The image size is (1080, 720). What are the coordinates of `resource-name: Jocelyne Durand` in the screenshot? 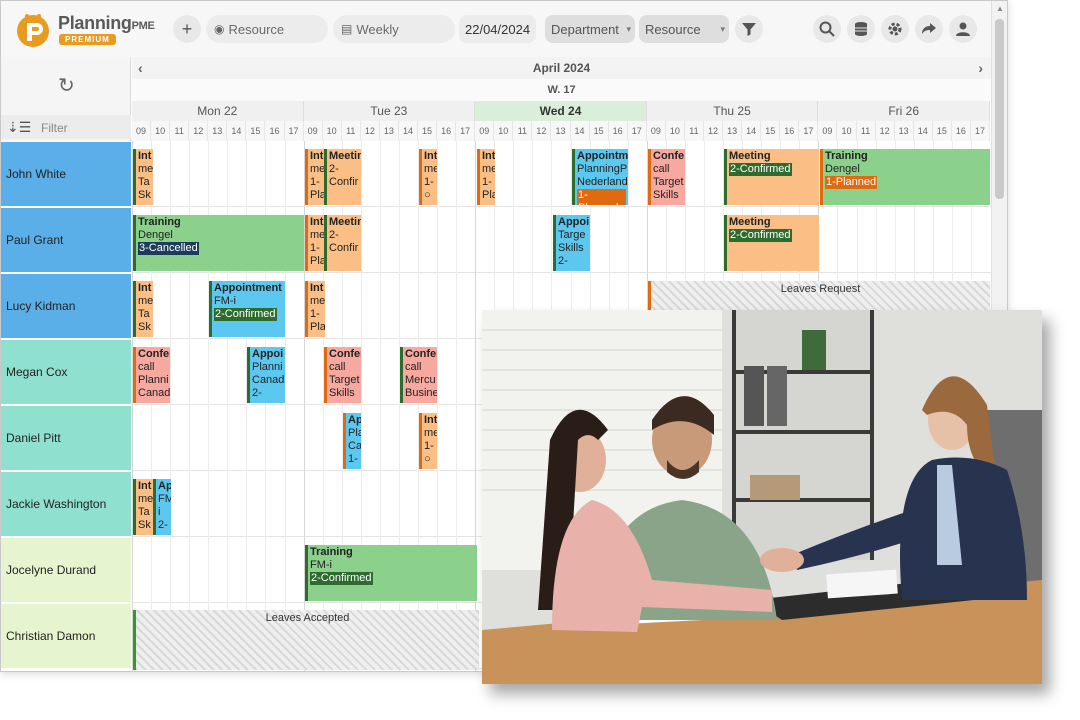 It's located at (51, 570).